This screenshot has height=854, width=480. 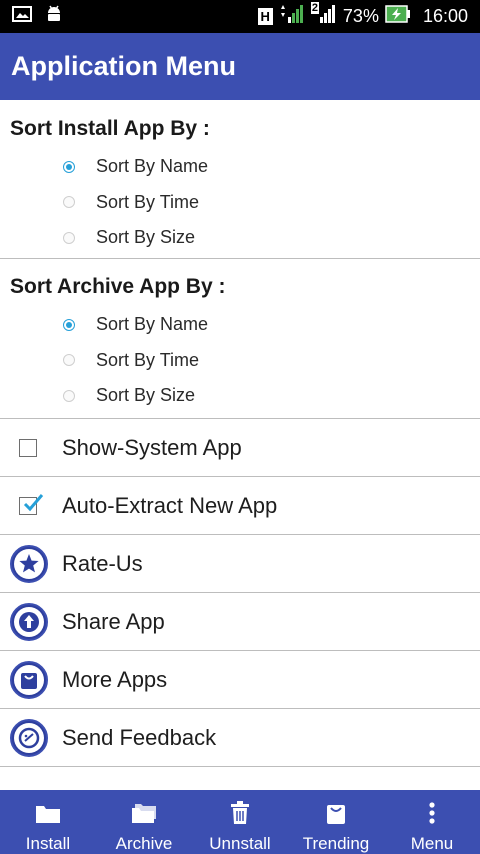 I want to click on more-apps-label: More Apps, so click(x=115, y=679).